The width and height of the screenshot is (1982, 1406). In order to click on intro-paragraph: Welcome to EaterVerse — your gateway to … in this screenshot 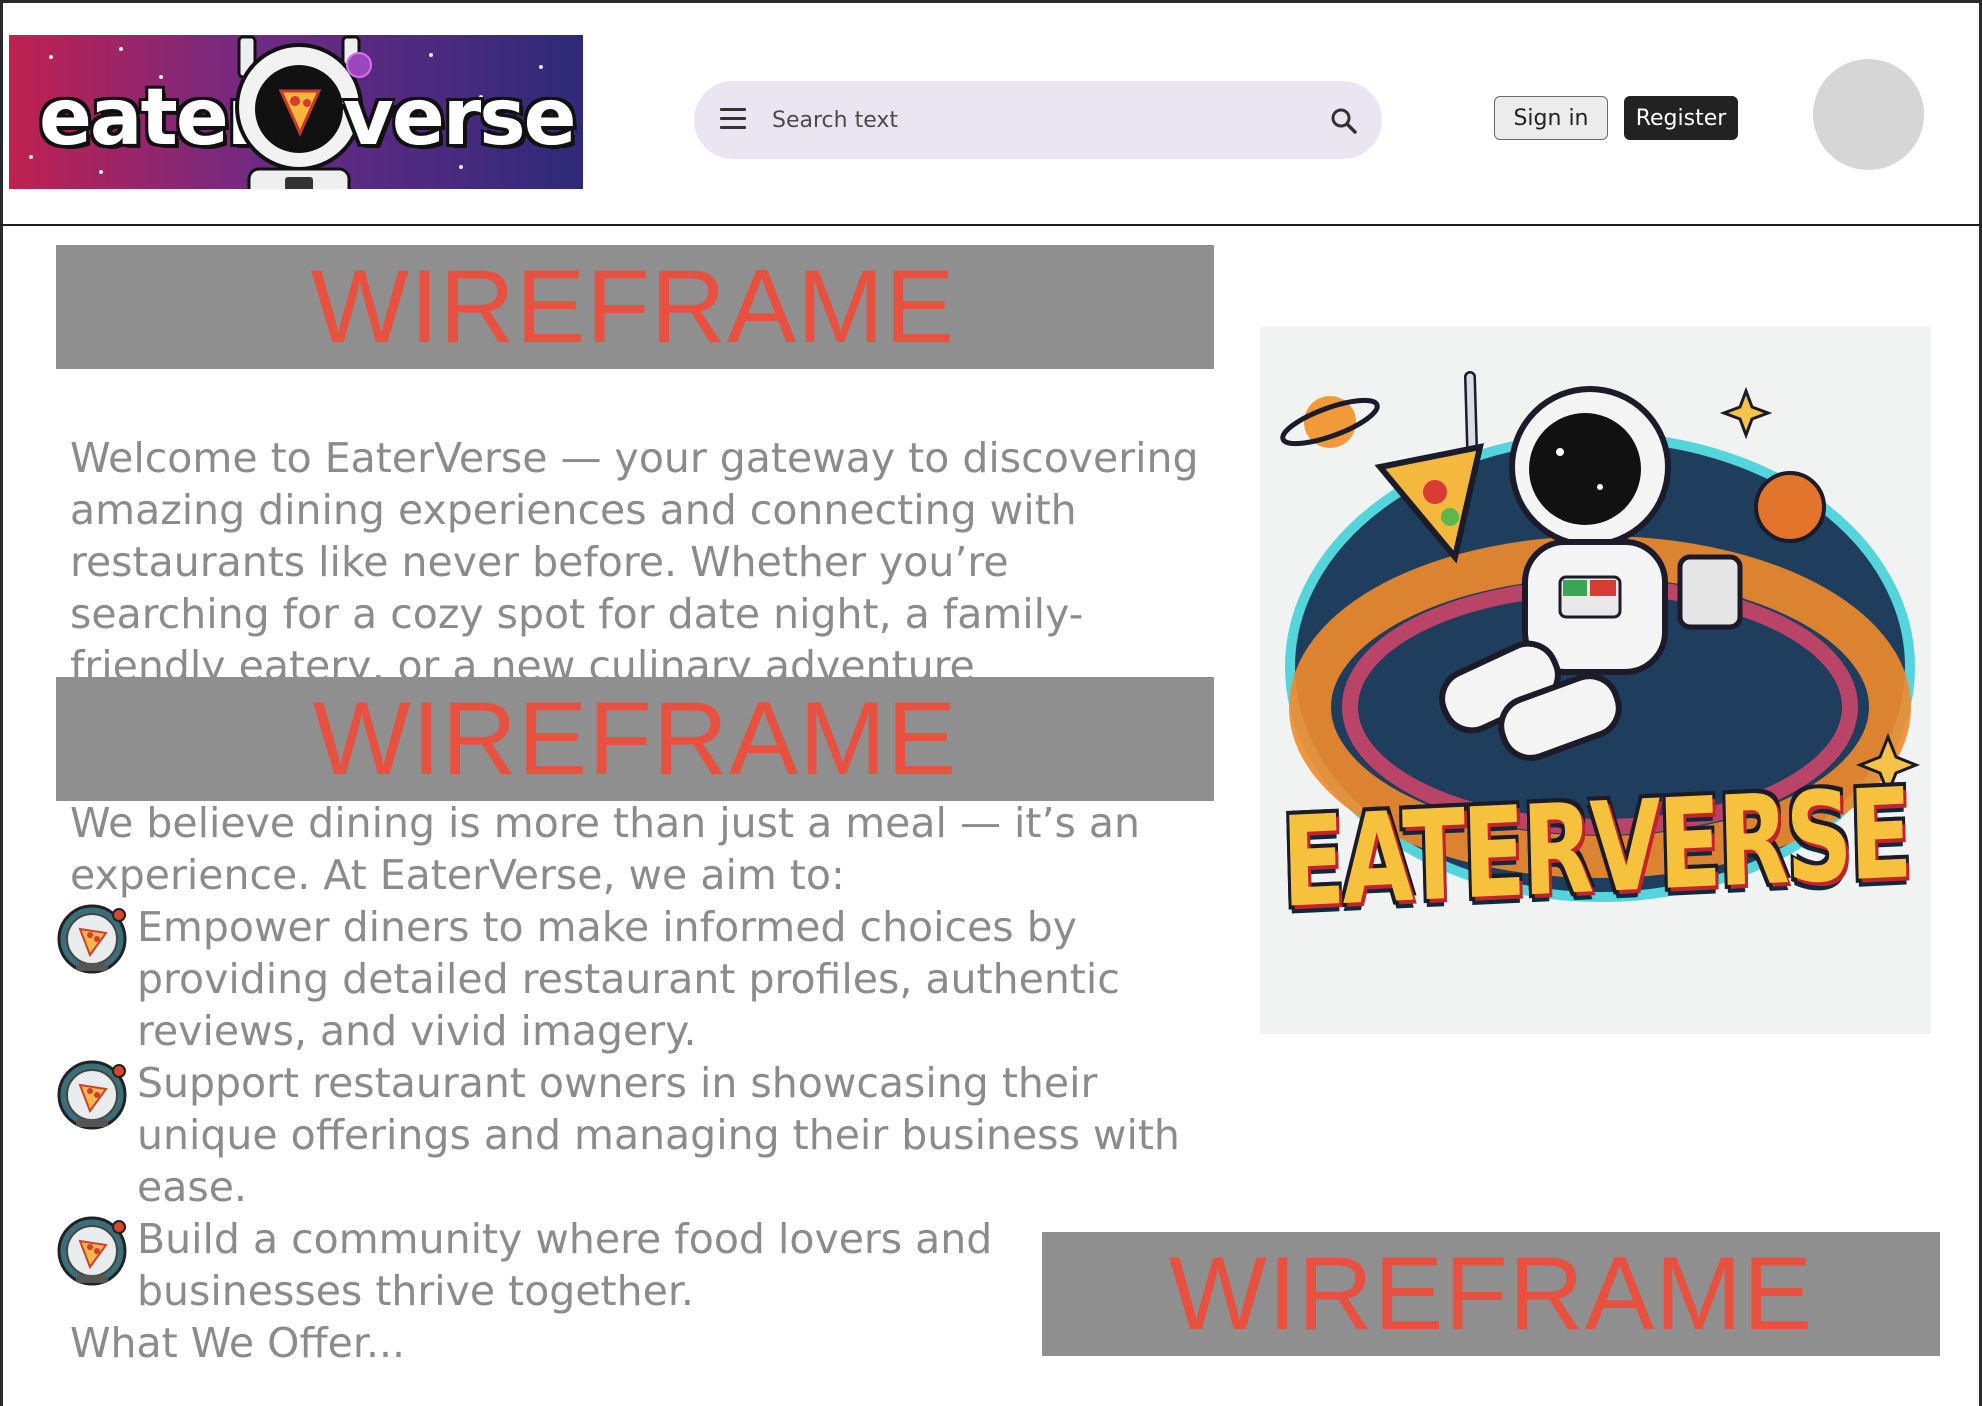, I will do `click(634, 557)`.